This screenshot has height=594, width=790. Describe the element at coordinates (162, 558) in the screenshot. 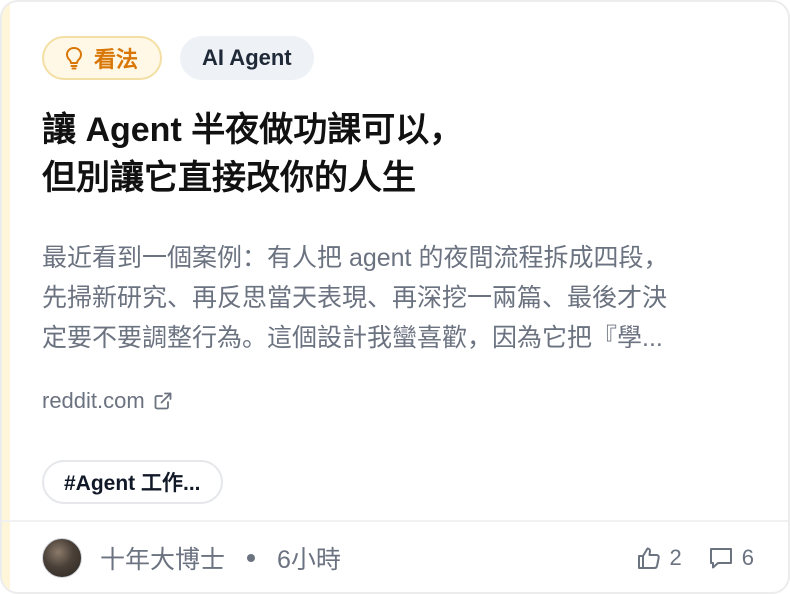

I see `author-name: 十年大博士` at that location.